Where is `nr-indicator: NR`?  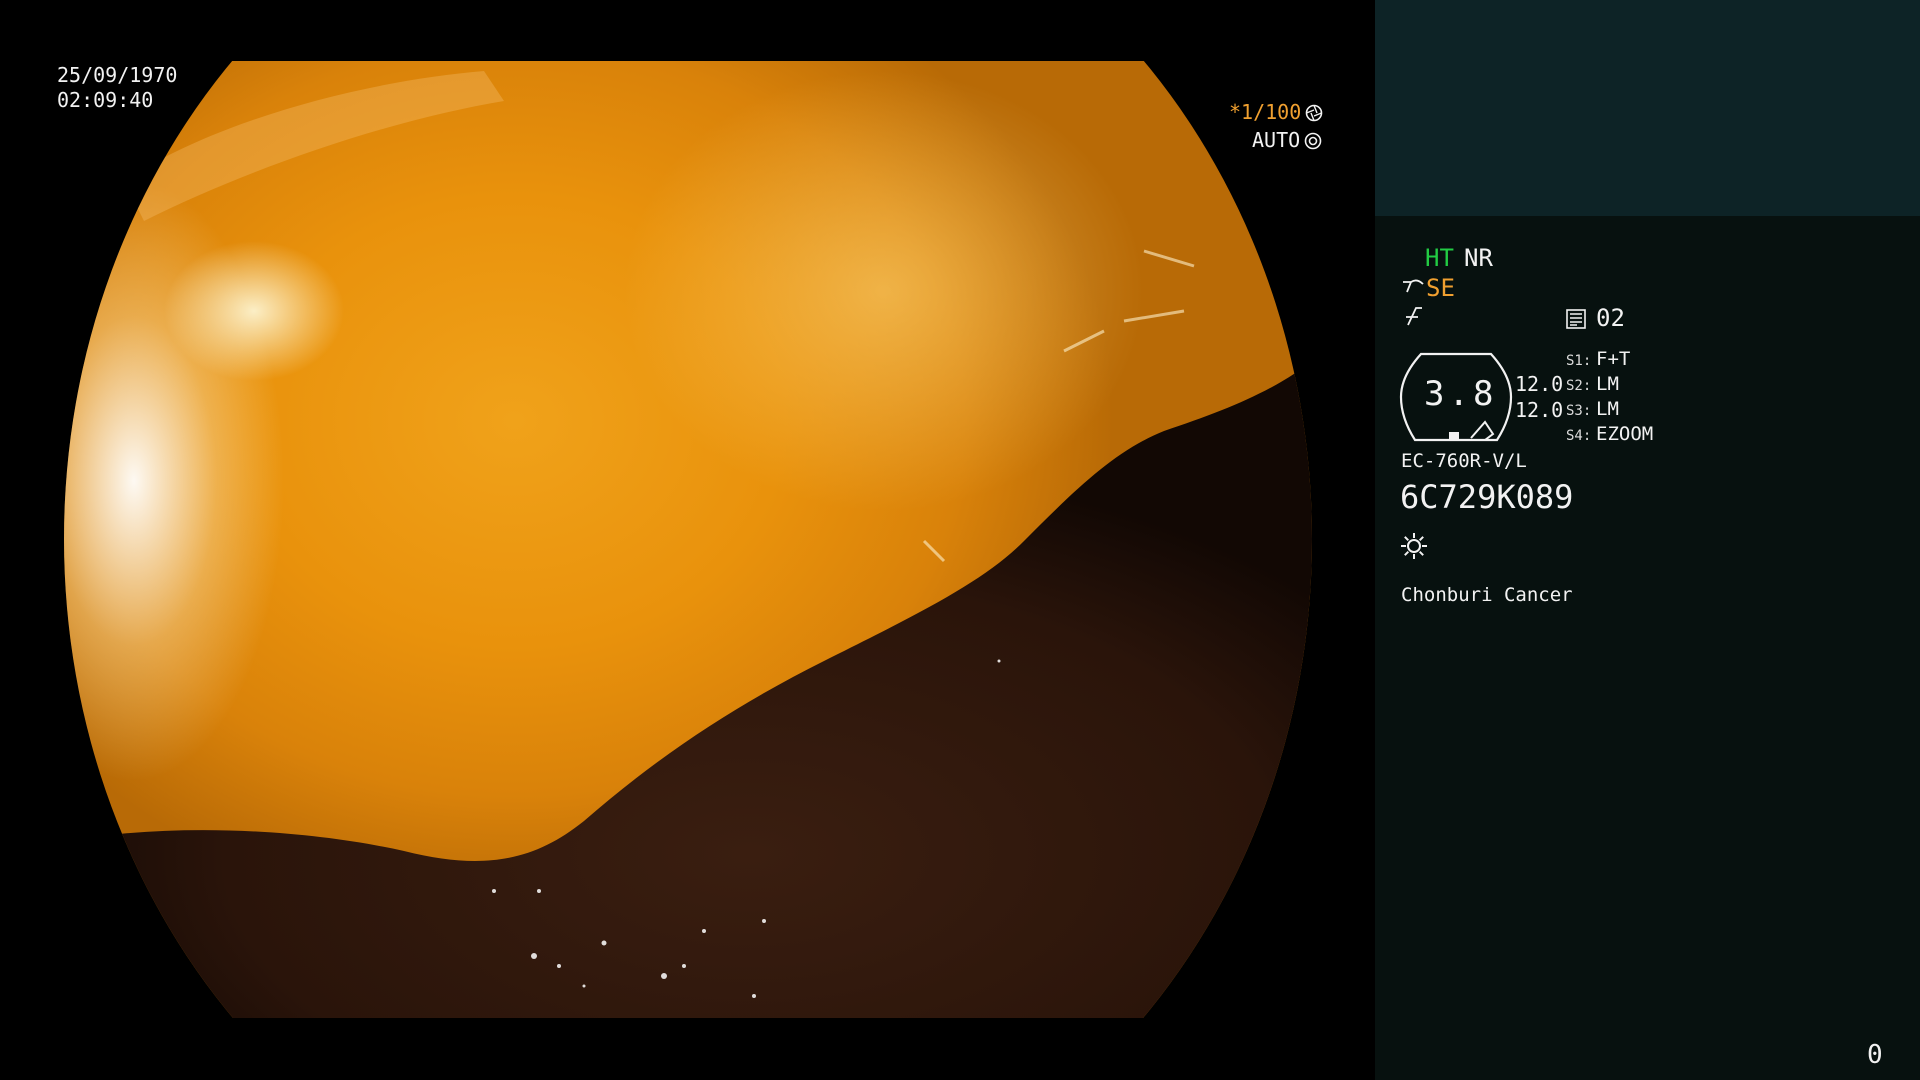
nr-indicator: NR is located at coordinates (1478, 258).